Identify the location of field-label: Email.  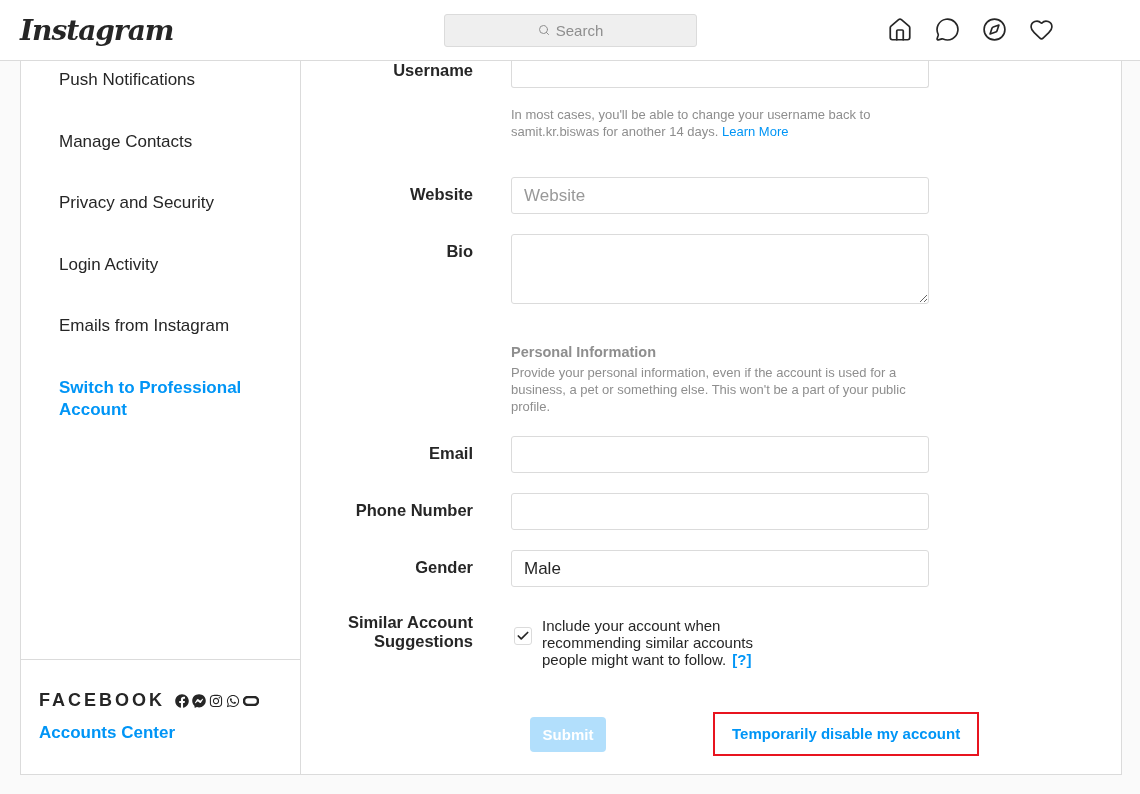
(450, 453).